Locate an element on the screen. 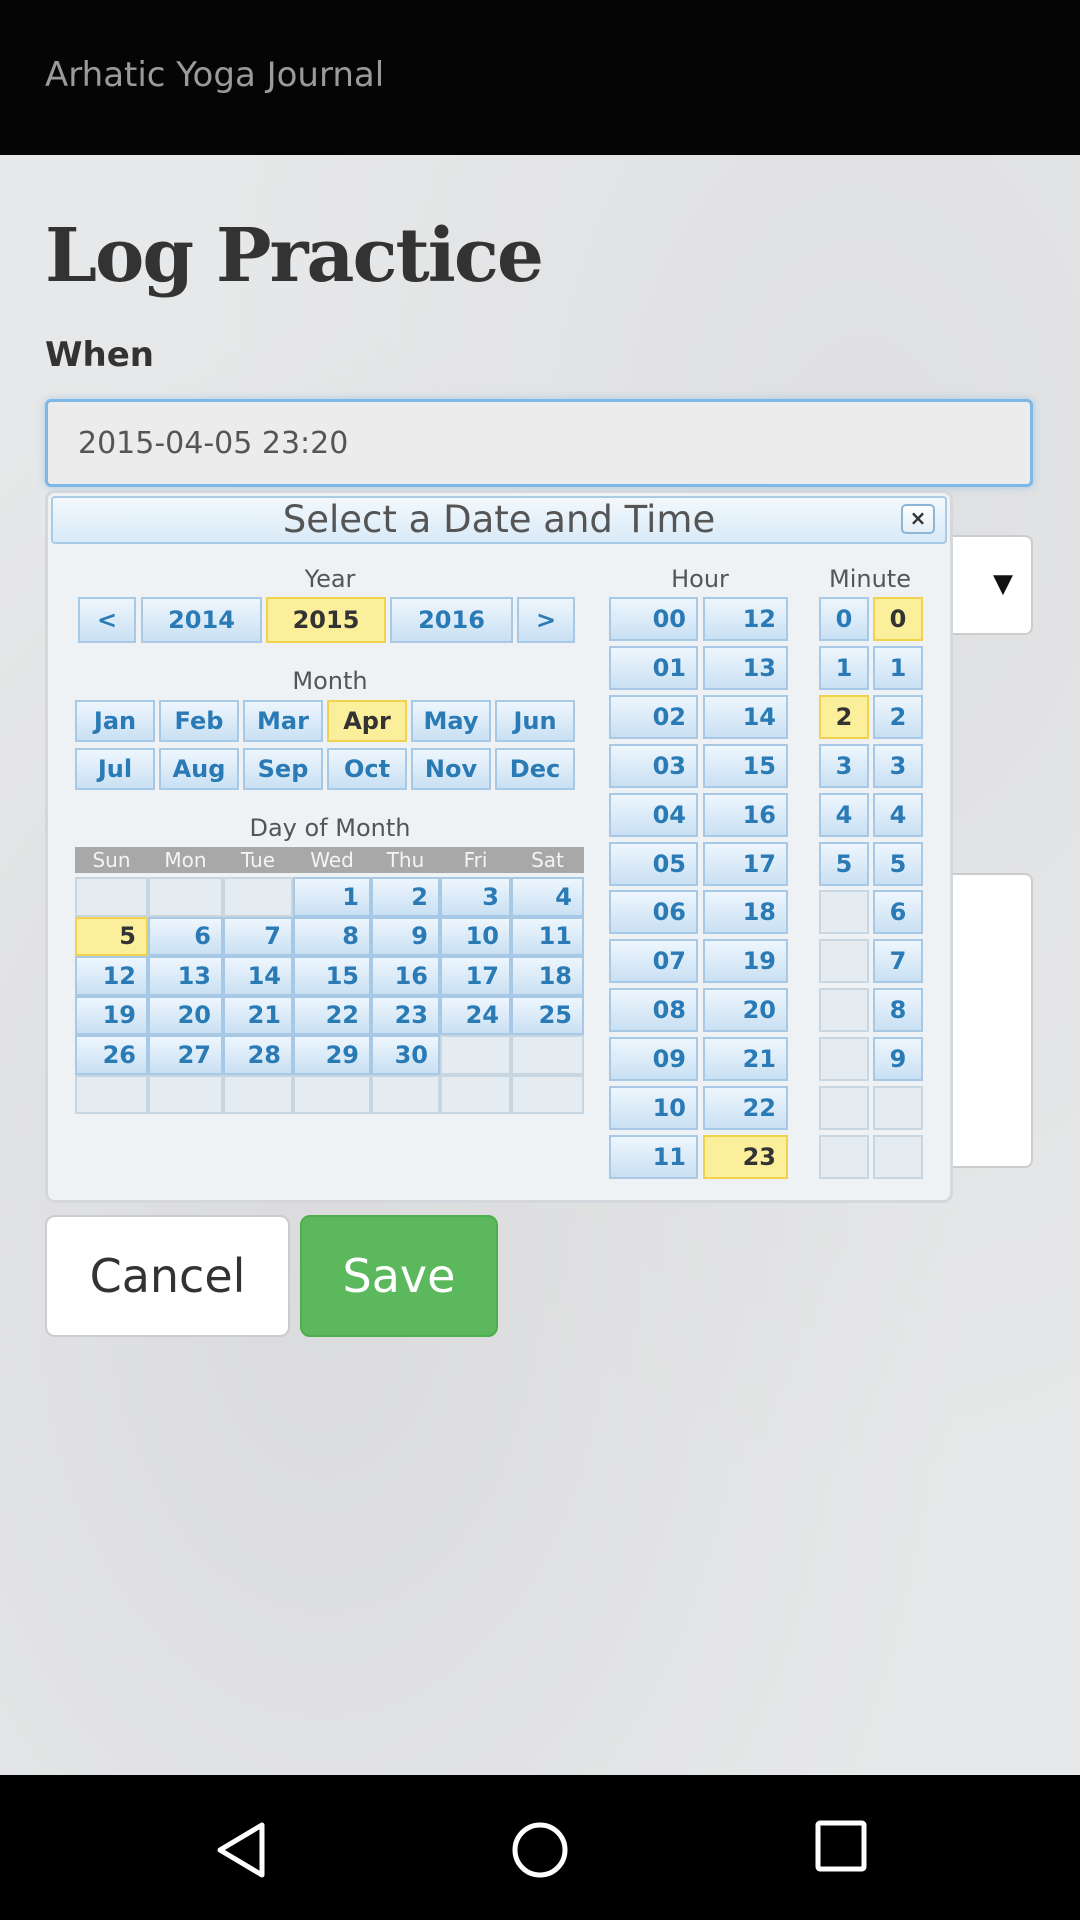  month-option: Aug is located at coordinates (199, 769).